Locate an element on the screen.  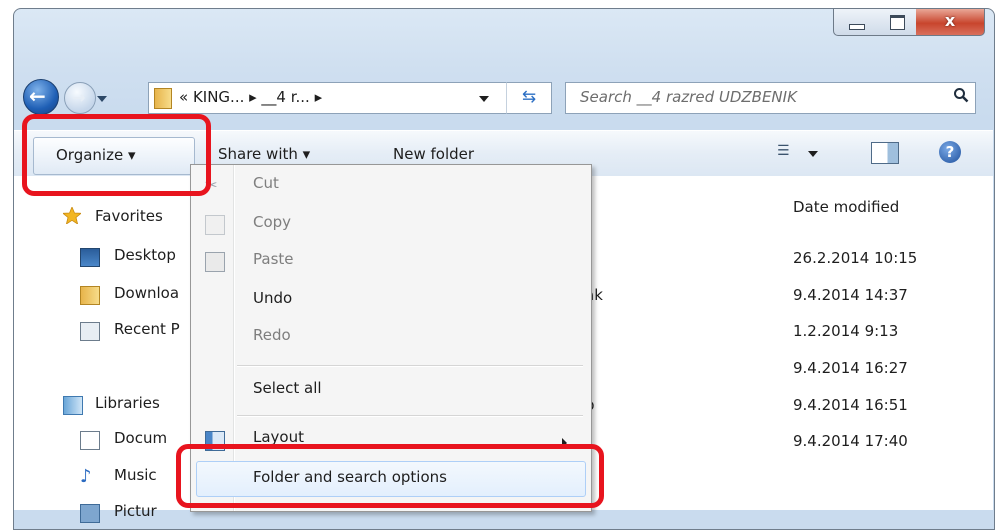
search-box: Search __4 razred UDZBENIK is located at coordinates (770, 98).